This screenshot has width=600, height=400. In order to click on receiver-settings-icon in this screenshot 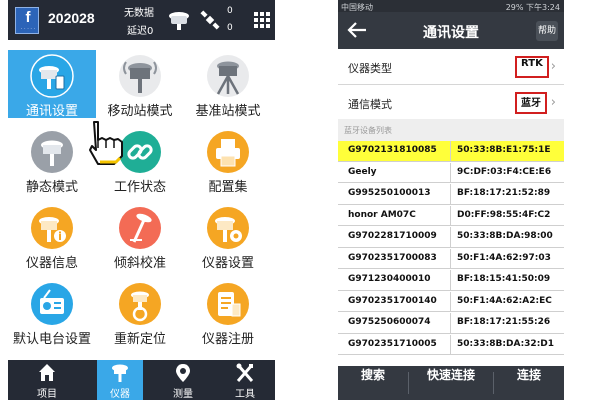, I will do `click(228, 228)`.